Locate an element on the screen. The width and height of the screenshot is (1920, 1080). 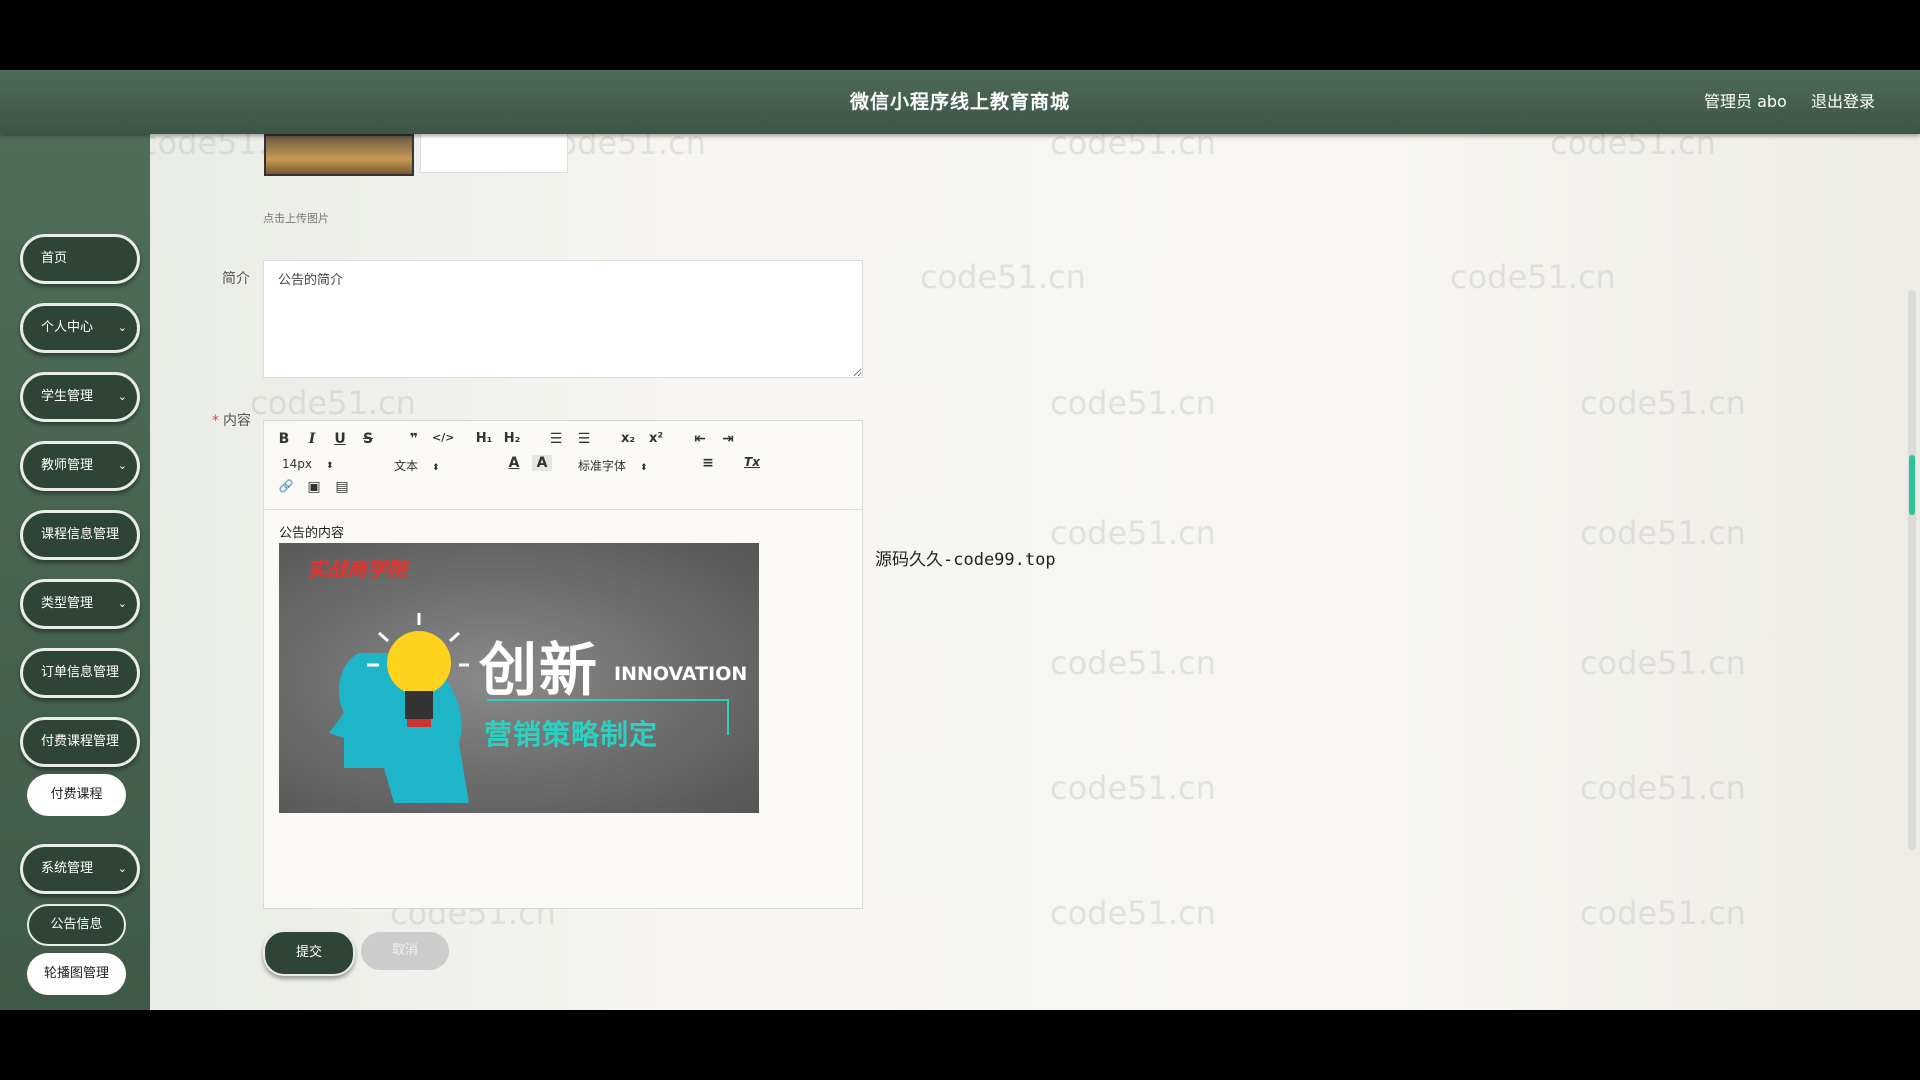
sidebar-item-label: 系统管理 is located at coordinates (67, 868).